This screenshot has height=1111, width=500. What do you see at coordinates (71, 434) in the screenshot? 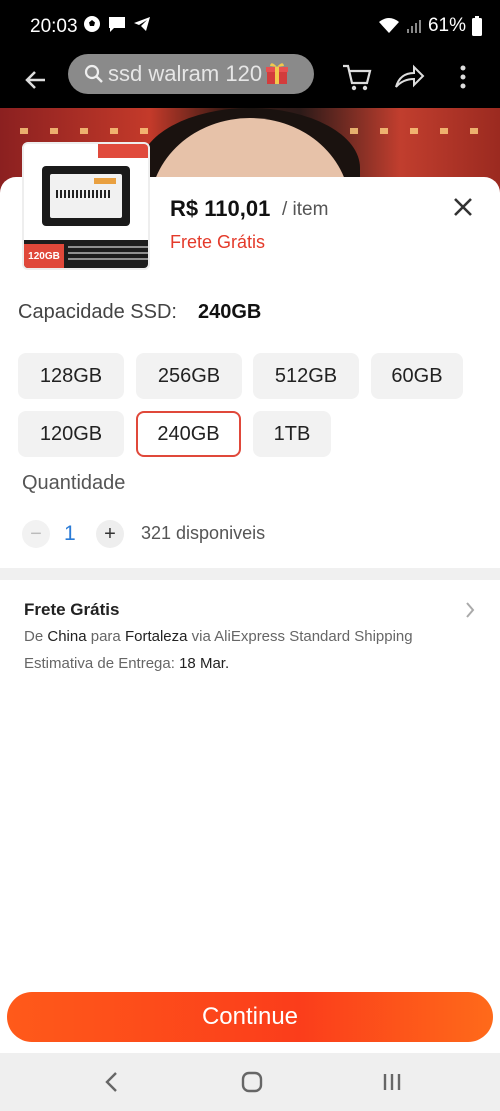
I see `capacity-option-120gb: 120GB` at bounding box center [71, 434].